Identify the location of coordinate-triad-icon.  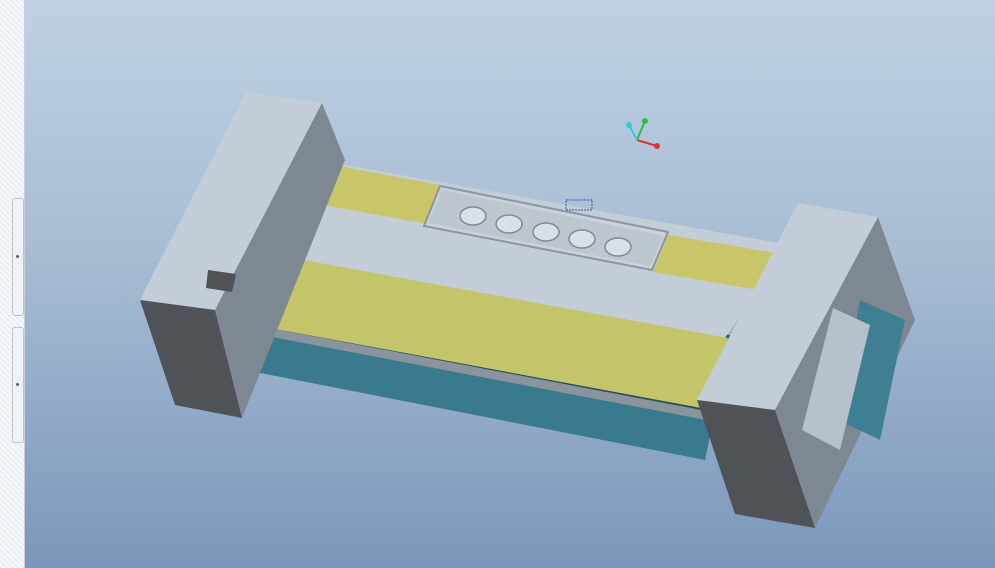
(643, 133).